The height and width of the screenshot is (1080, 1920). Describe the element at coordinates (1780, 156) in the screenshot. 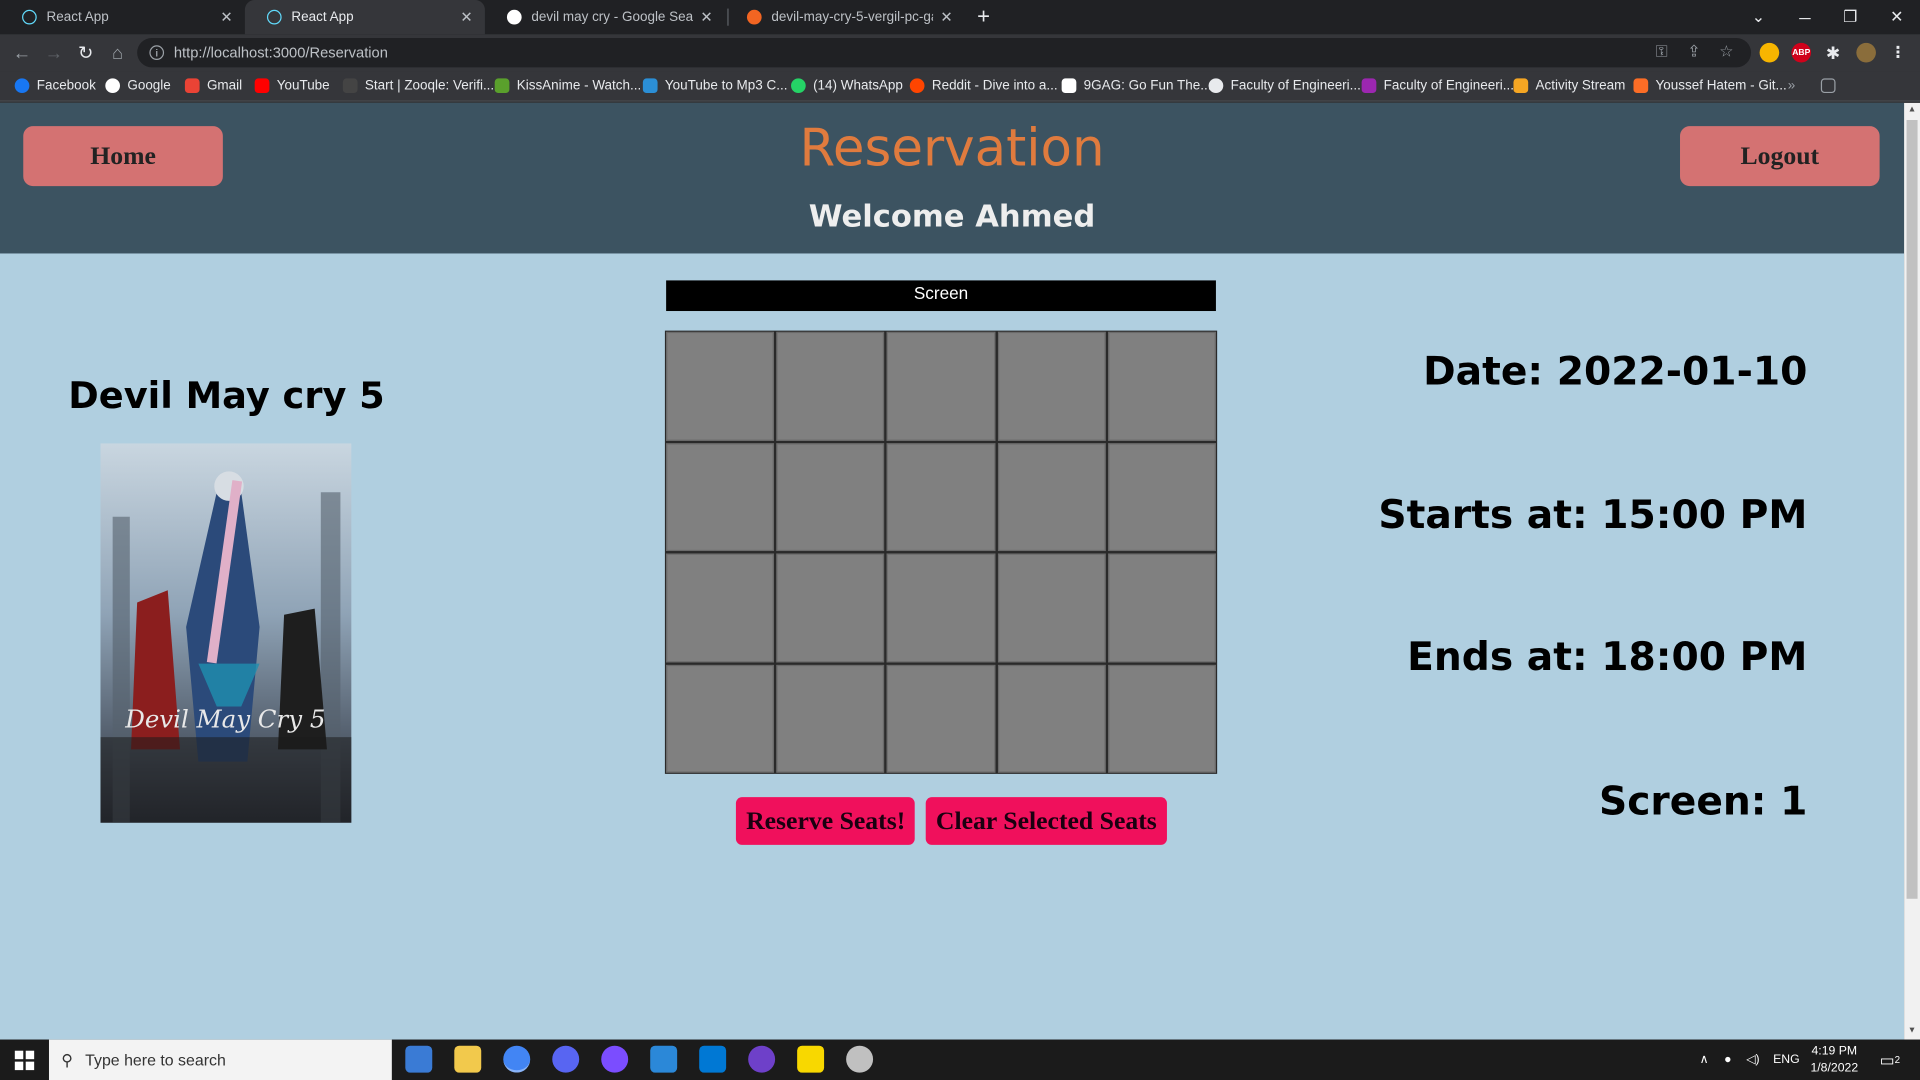

I see `logout-button: Logout` at that location.